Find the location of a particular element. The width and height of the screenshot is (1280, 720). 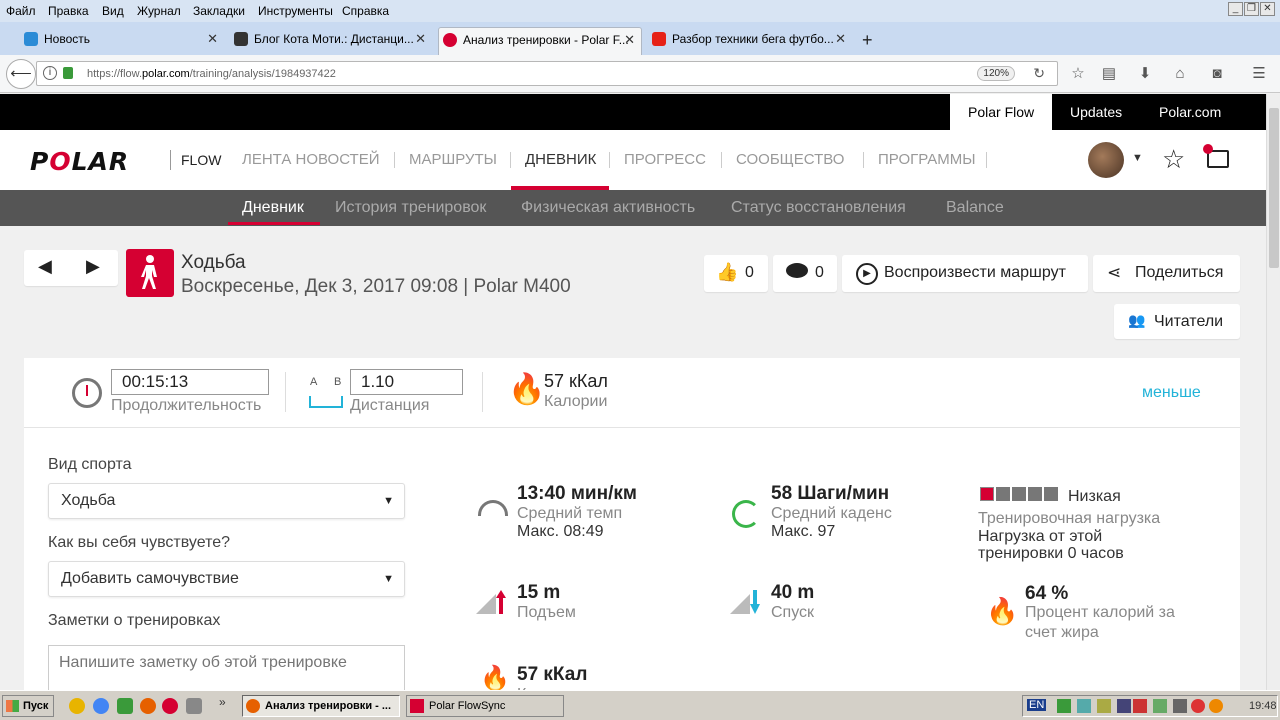

menu-view: Вид is located at coordinates (113, 11).